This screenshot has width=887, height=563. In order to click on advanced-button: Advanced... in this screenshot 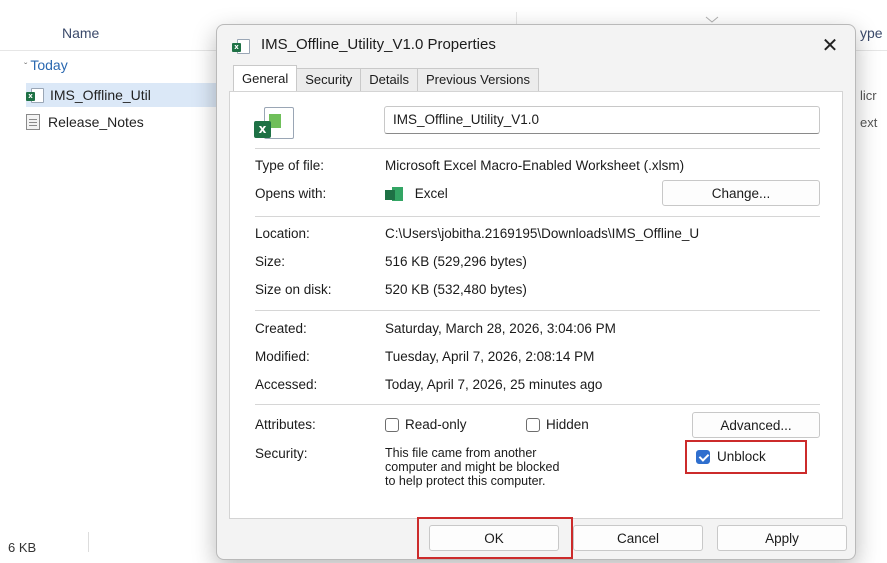, I will do `click(756, 425)`.